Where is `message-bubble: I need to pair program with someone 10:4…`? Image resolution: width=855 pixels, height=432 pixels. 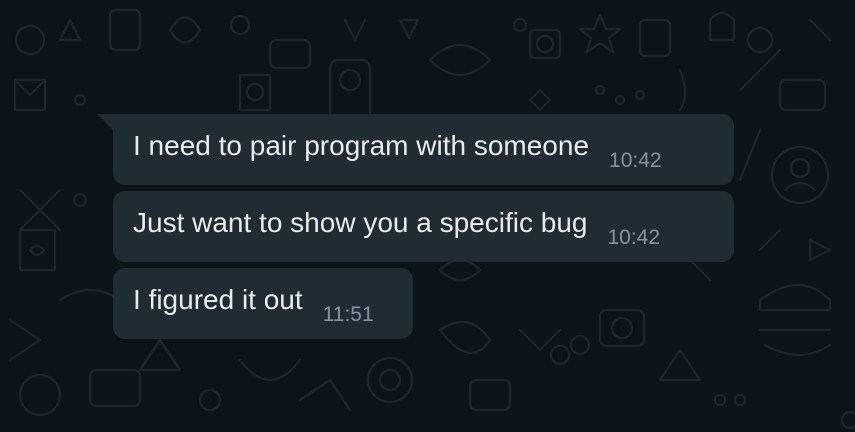
message-bubble: I need to pair program with someone 10:4… is located at coordinates (415, 149).